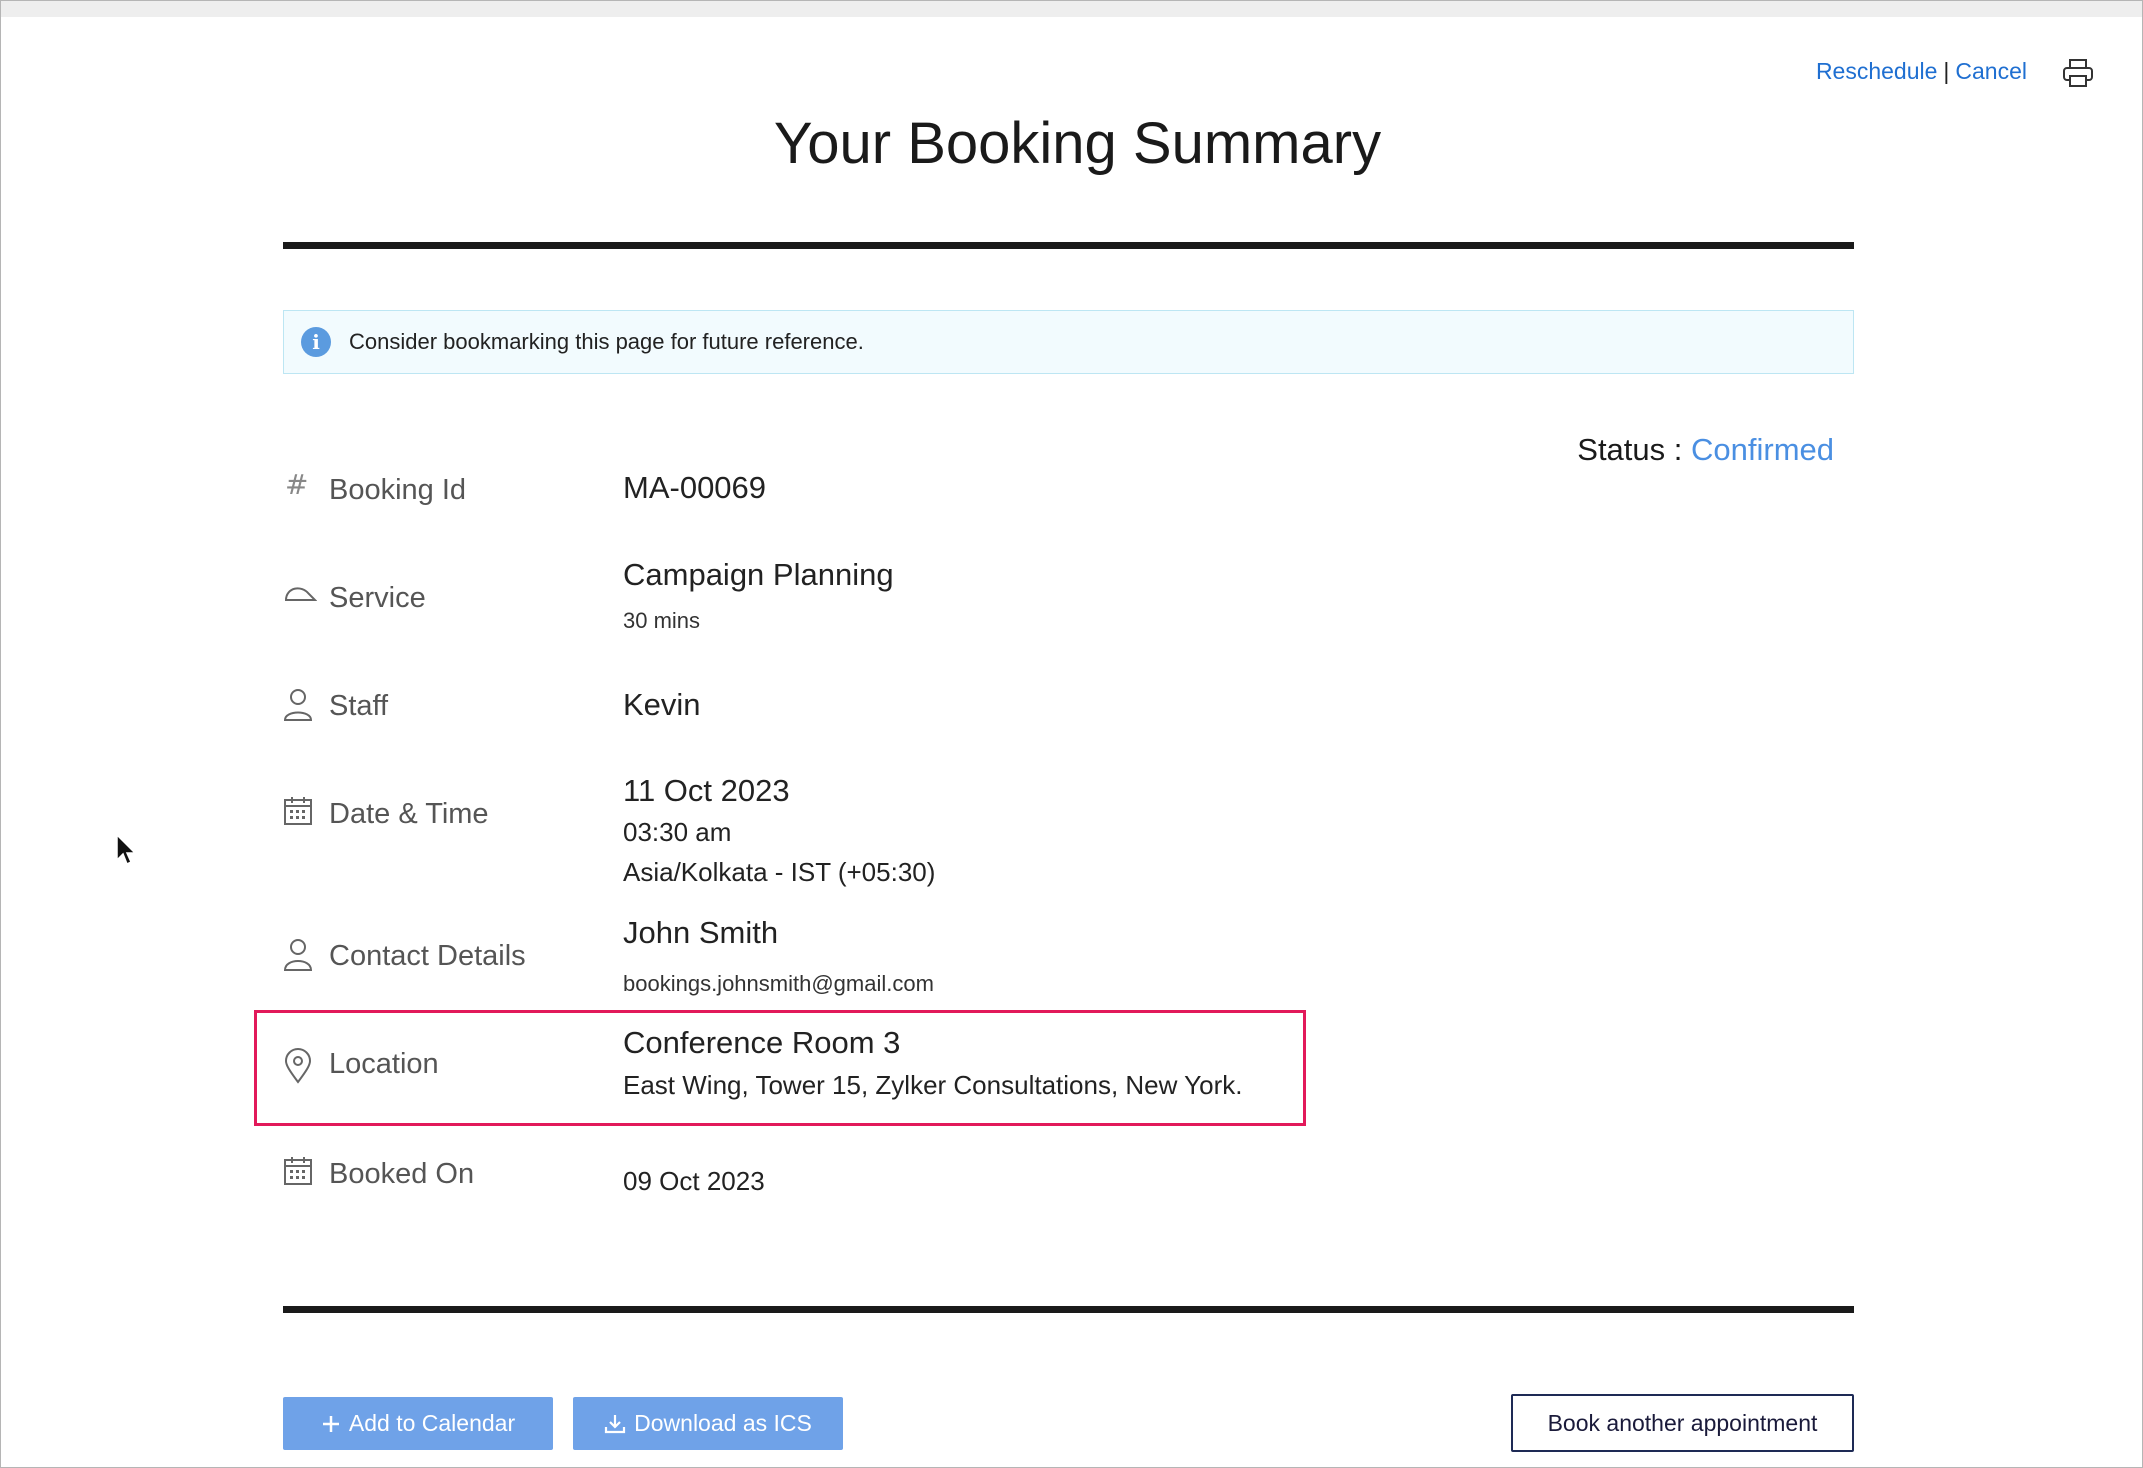 This screenshot has width=2143, height=1468. What do you see at coordinates (1068, 245) in the screenshot?
I see `top-divider` at bounding box center [1068, 245].